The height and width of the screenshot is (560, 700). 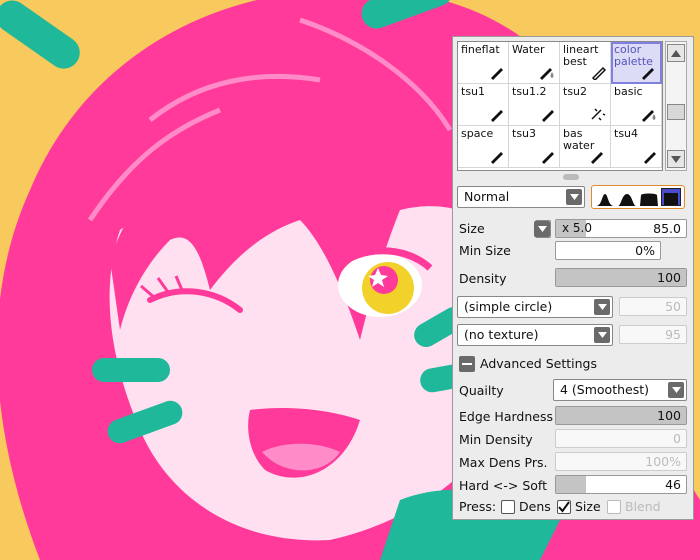 What do you see at coordinates (480, 49) in the screenshot?
I see `tool-label: fineflat` at bounding box center [480, 49].